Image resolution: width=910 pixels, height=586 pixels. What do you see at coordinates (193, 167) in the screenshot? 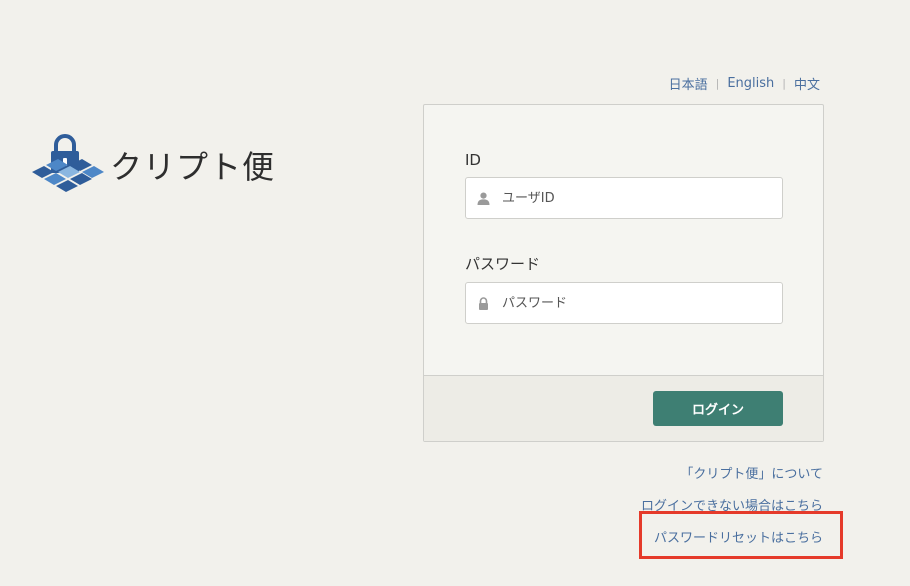
I see `logo-text: クリプト便` at bounding box center [193, 167].